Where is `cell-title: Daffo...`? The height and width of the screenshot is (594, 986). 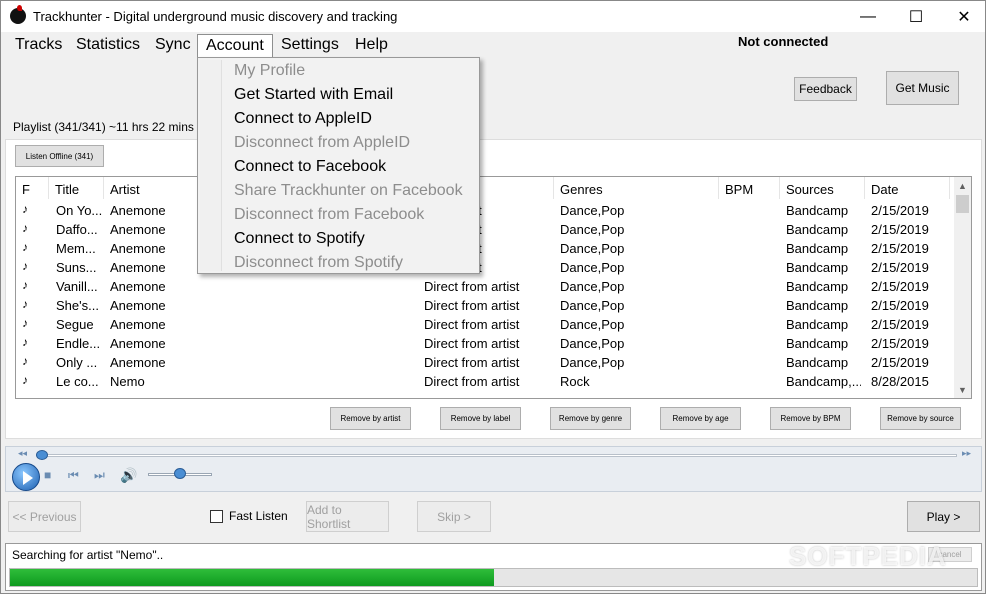 cell-title: Daffo... is located at coordinates (77, 229).